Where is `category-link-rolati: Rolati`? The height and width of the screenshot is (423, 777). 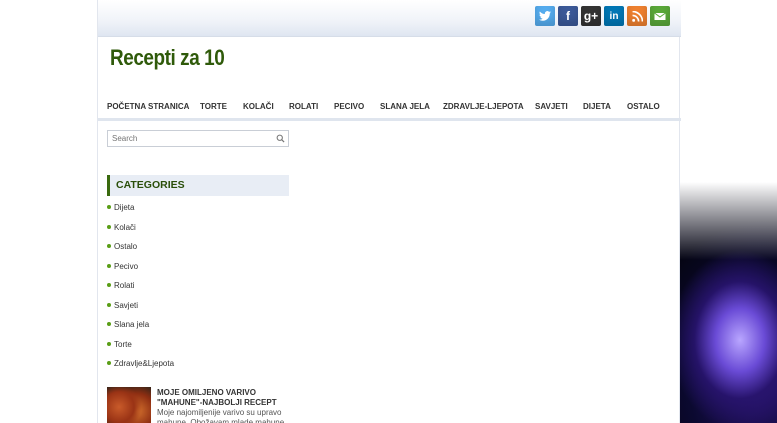 category-link-rolati: Rolati is located at coordinates (140, 290).